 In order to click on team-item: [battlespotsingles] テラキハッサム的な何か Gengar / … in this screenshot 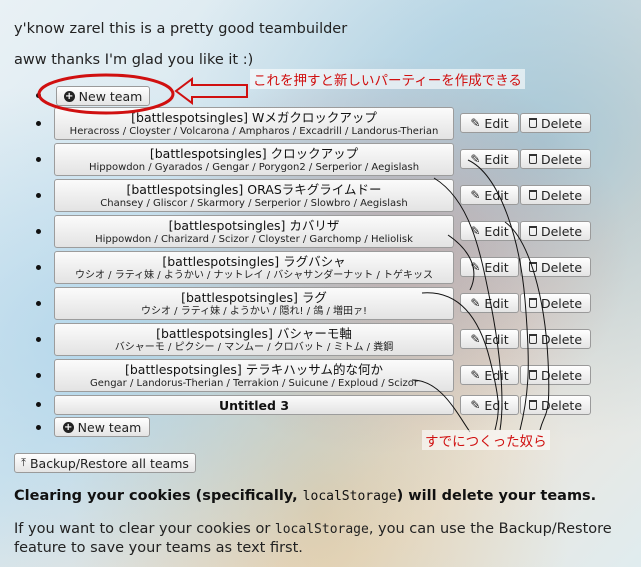, I will do `click(254, 375)`.